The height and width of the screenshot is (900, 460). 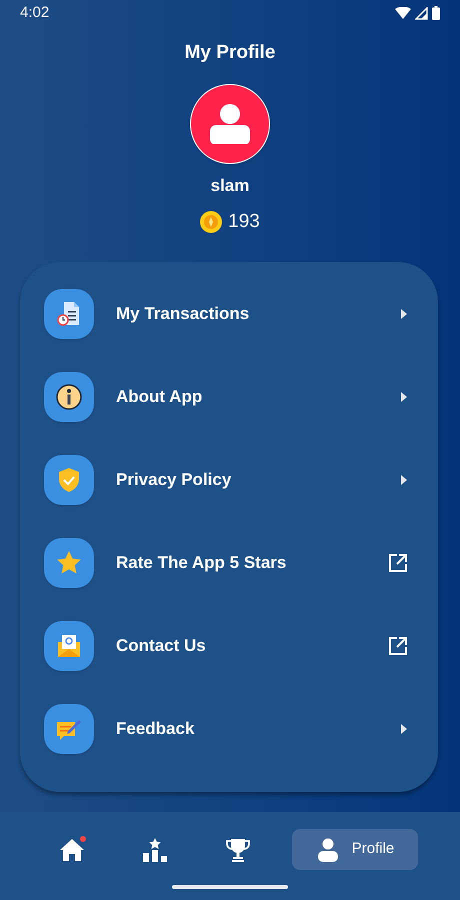 I want to click on menu-item: My Transactions, so click(x=229, y=313).